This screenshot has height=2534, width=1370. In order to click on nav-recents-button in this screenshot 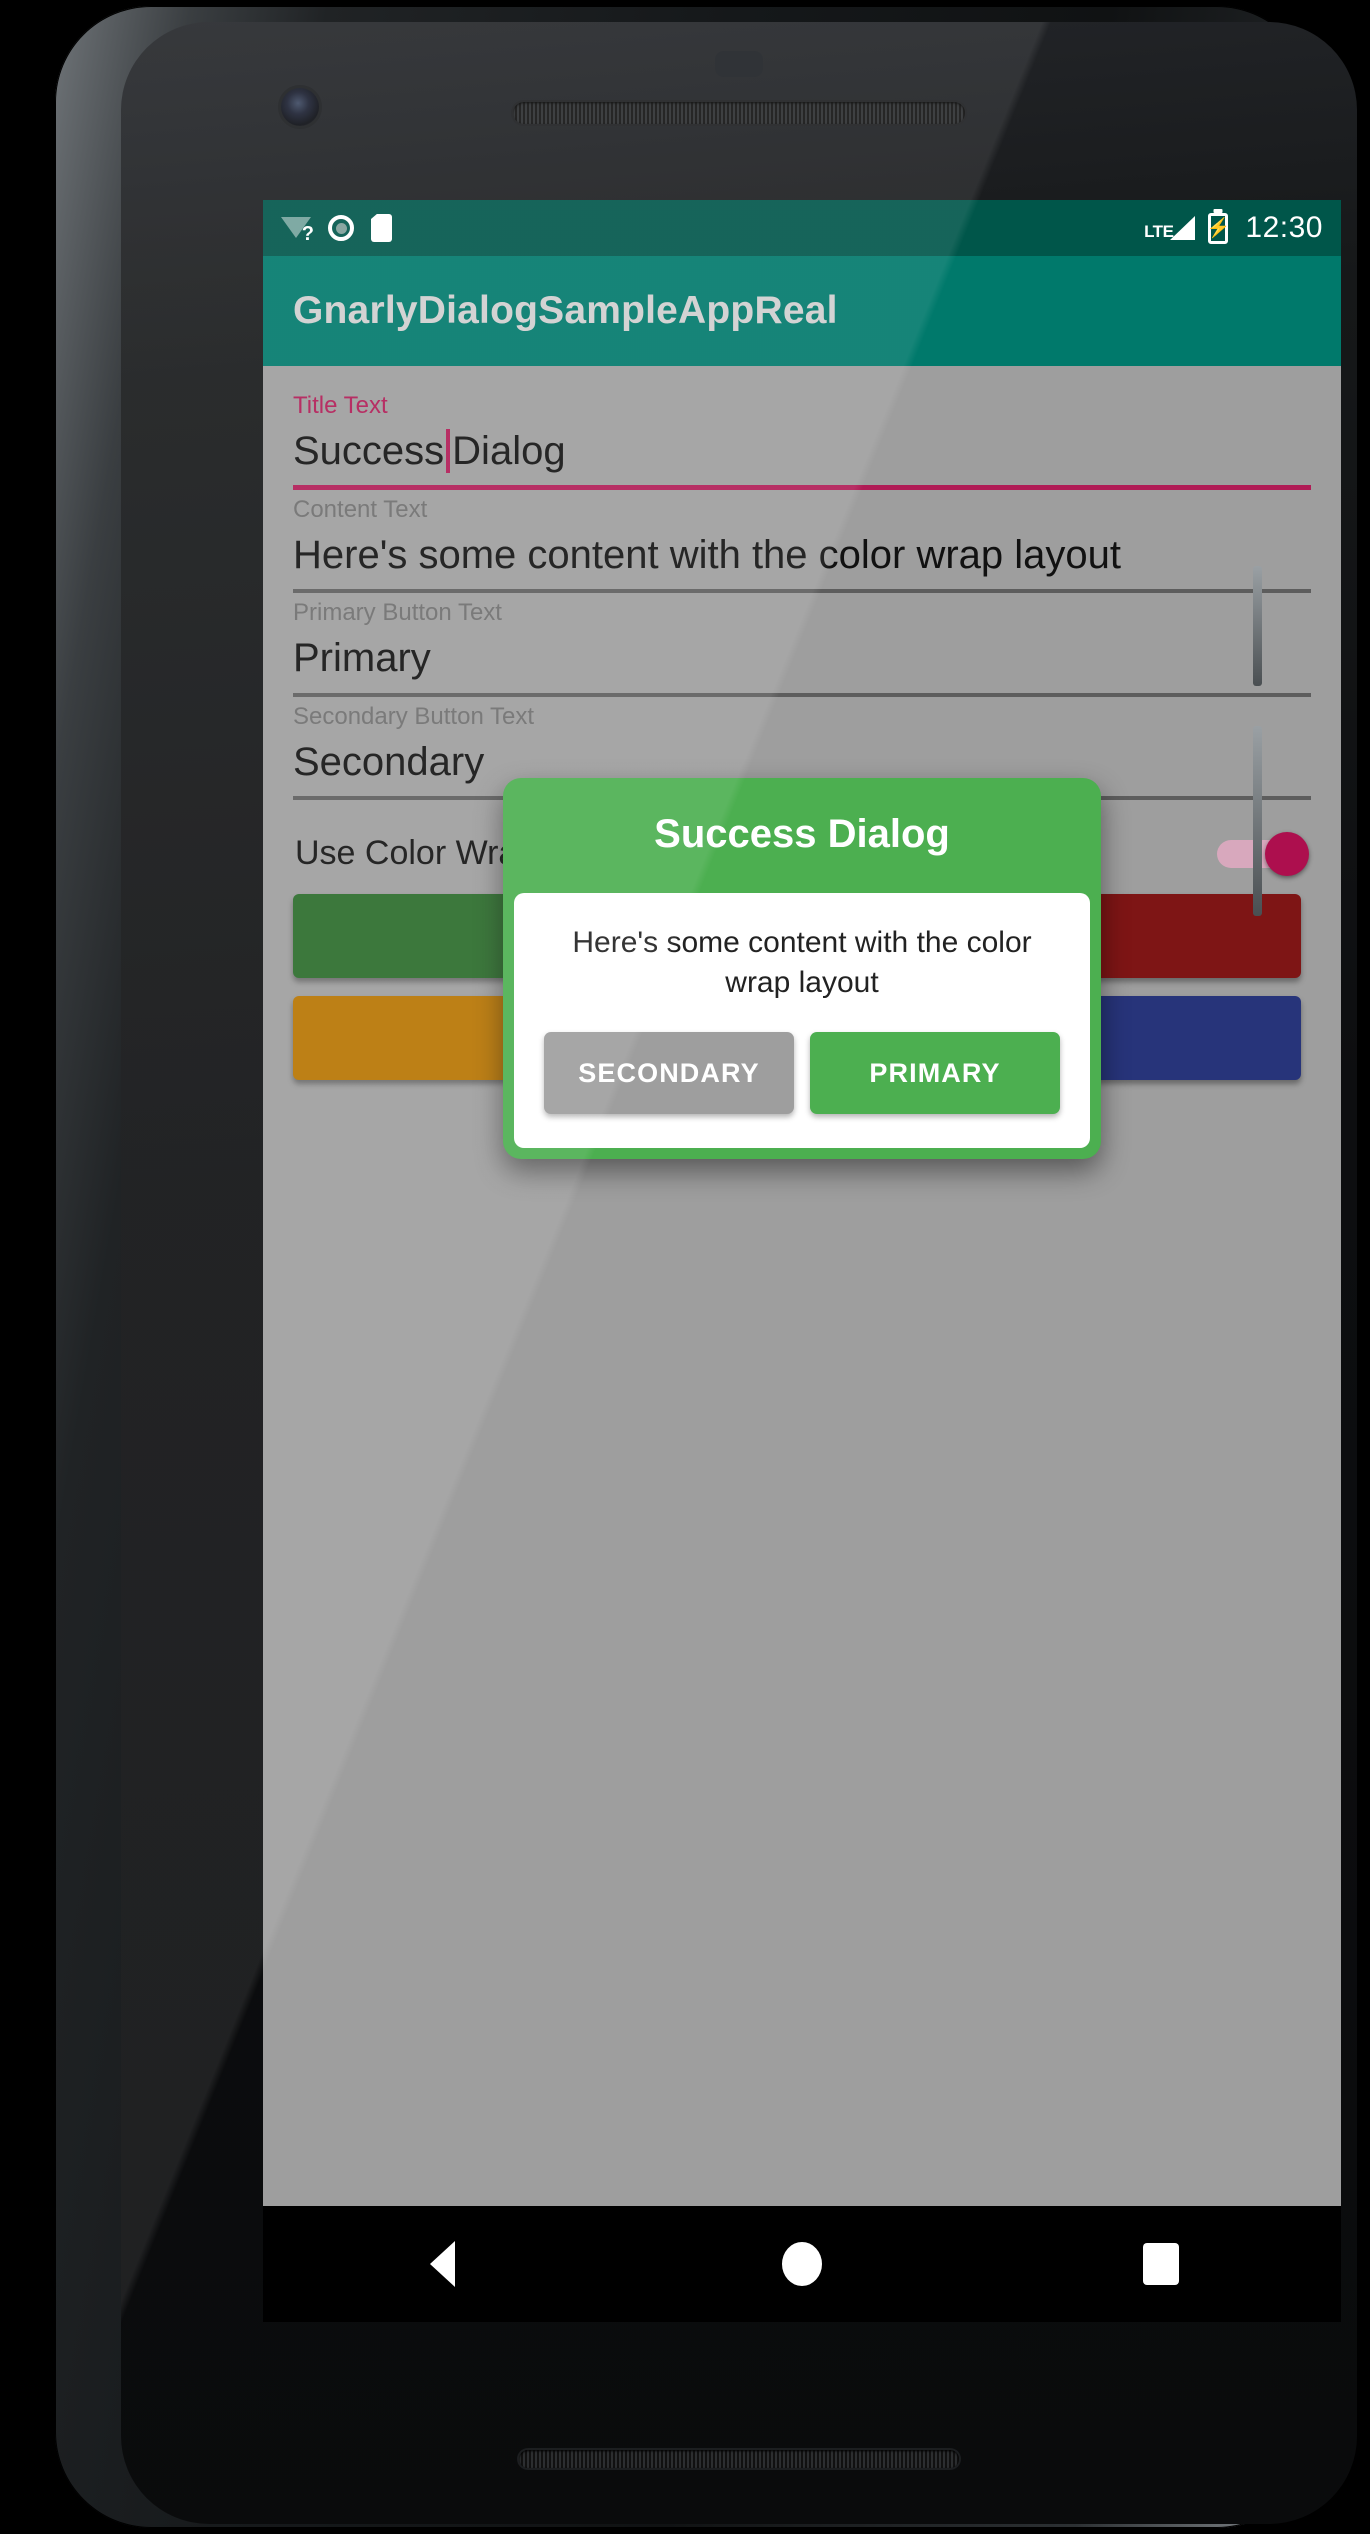, I will do `click(1161, 2264)`.